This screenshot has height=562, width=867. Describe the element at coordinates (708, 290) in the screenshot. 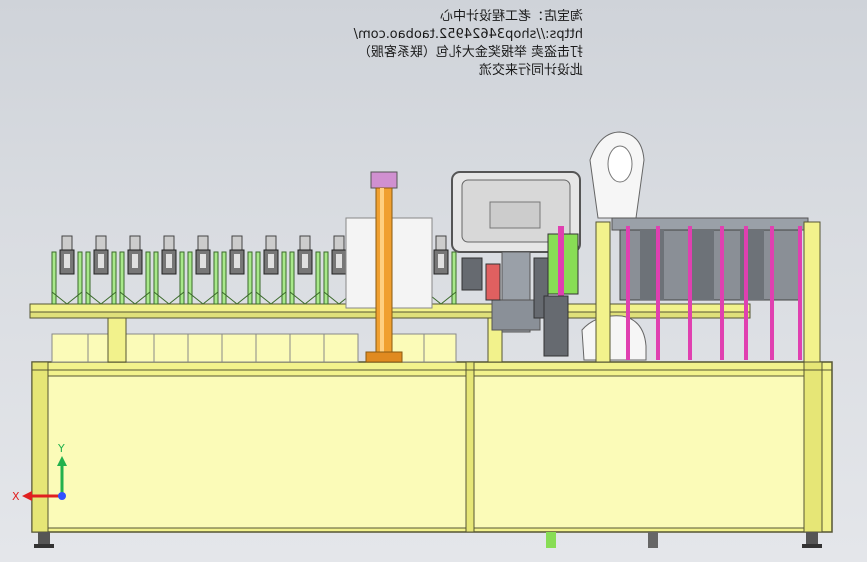

I see `right-station` at that location.